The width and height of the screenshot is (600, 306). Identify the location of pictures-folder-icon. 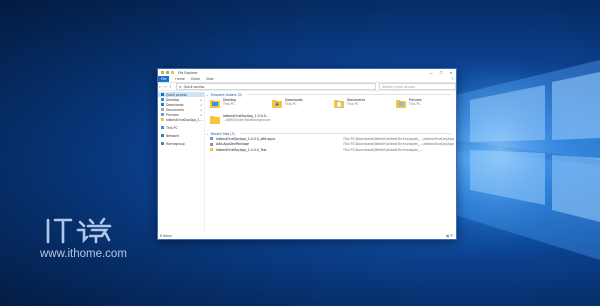
(401, 104).